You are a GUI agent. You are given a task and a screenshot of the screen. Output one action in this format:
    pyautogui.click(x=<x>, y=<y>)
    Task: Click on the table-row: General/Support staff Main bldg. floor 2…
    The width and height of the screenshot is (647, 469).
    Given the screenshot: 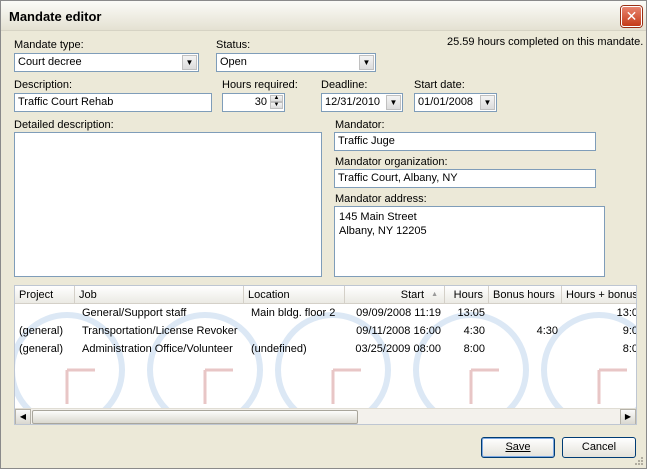 What is the action you would take?
    pyautogui.click(x=326, y=313)
    